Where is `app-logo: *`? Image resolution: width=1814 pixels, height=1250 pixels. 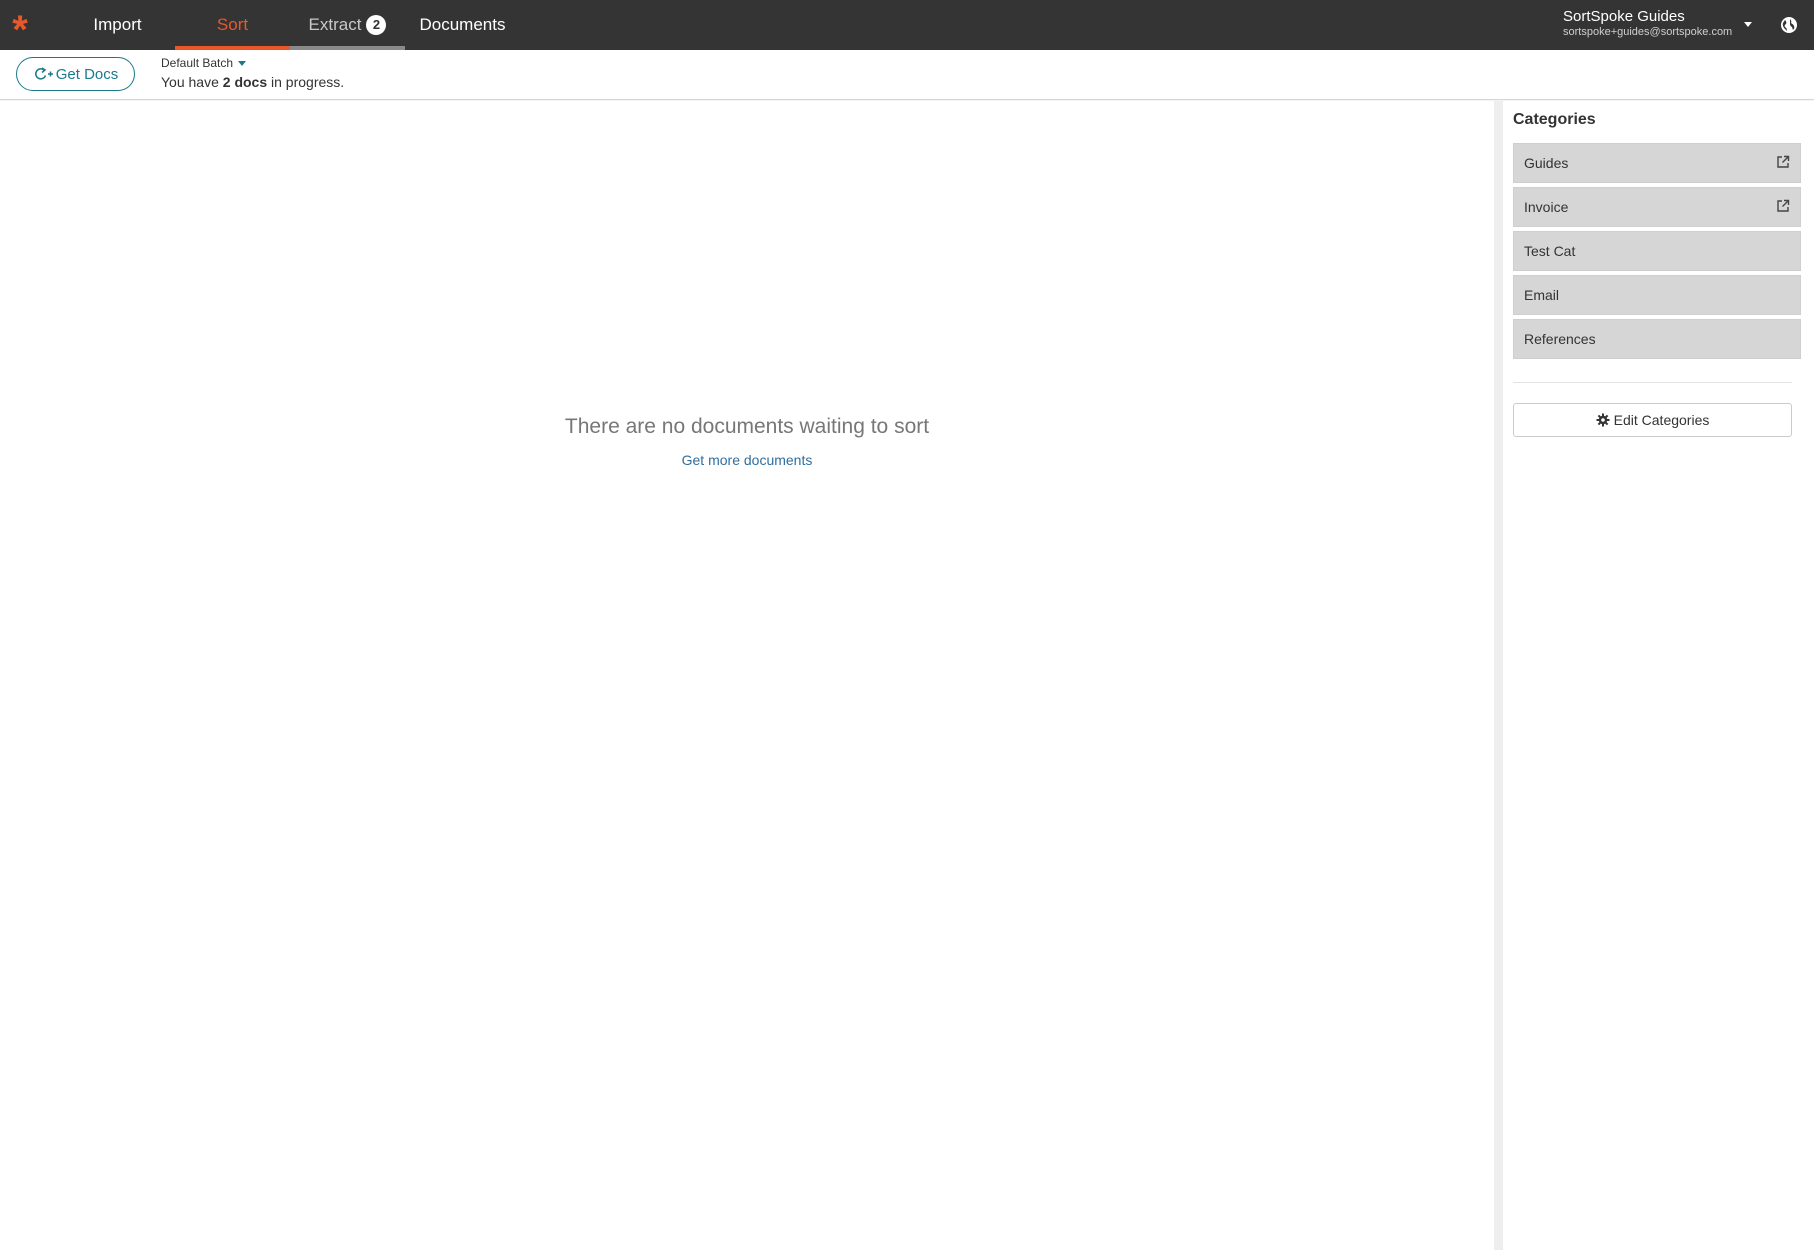
app-logo: * is located at coordinates (20, 25).